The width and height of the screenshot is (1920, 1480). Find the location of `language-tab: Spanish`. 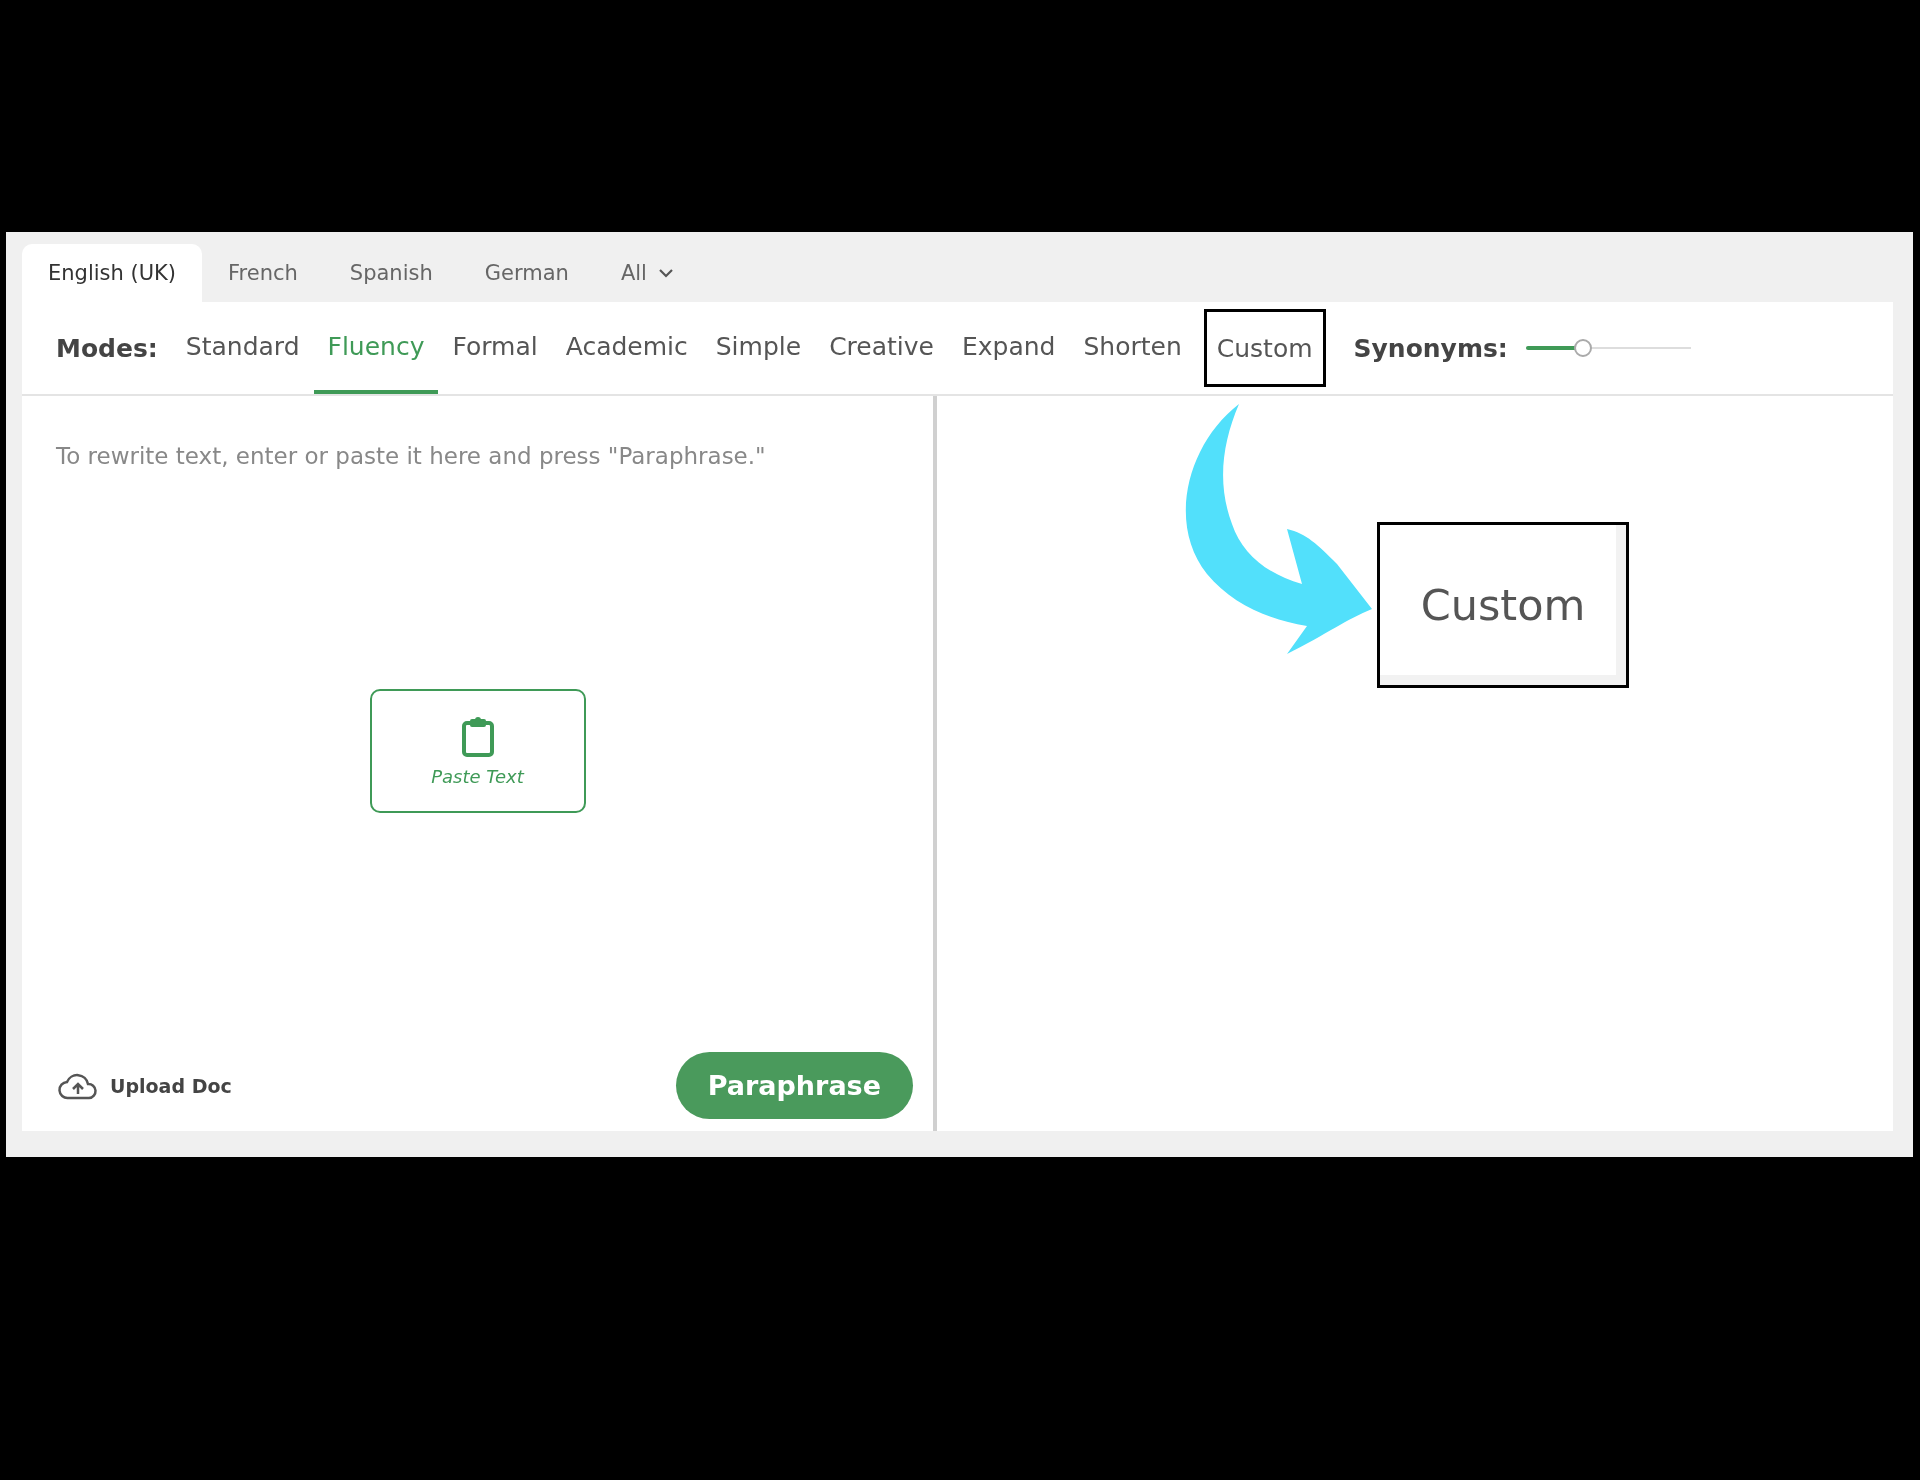

language-tab: Spanish is located at coordinates (391, 273).